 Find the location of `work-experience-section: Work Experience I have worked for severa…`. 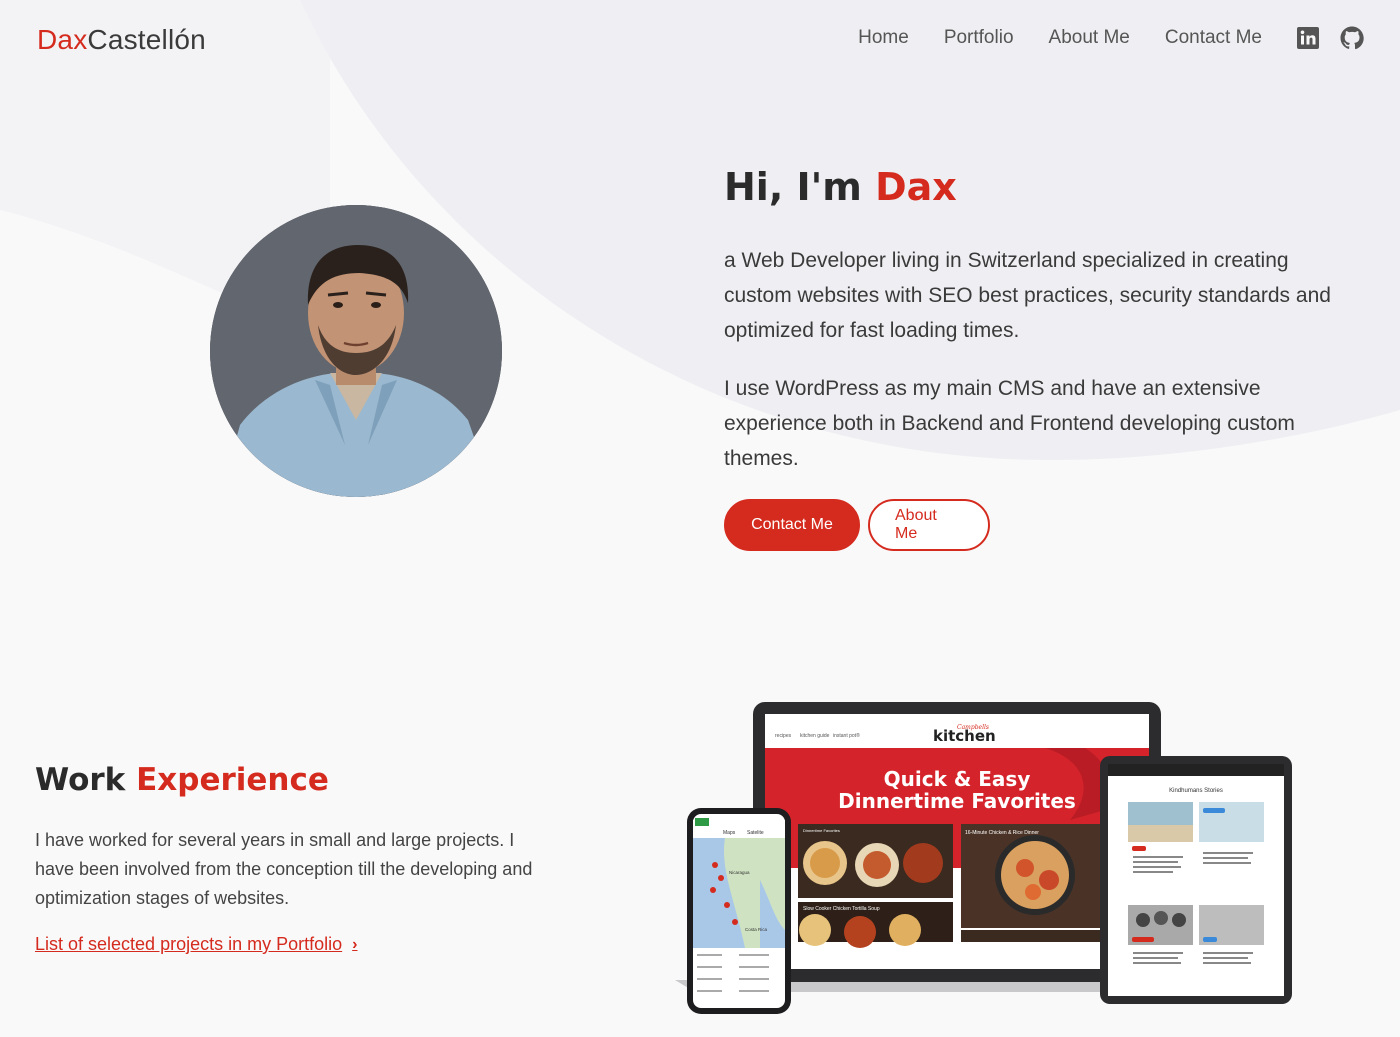

work-experience-section: Work Experience I have worked for severa… is located at coordinates (295, 858).